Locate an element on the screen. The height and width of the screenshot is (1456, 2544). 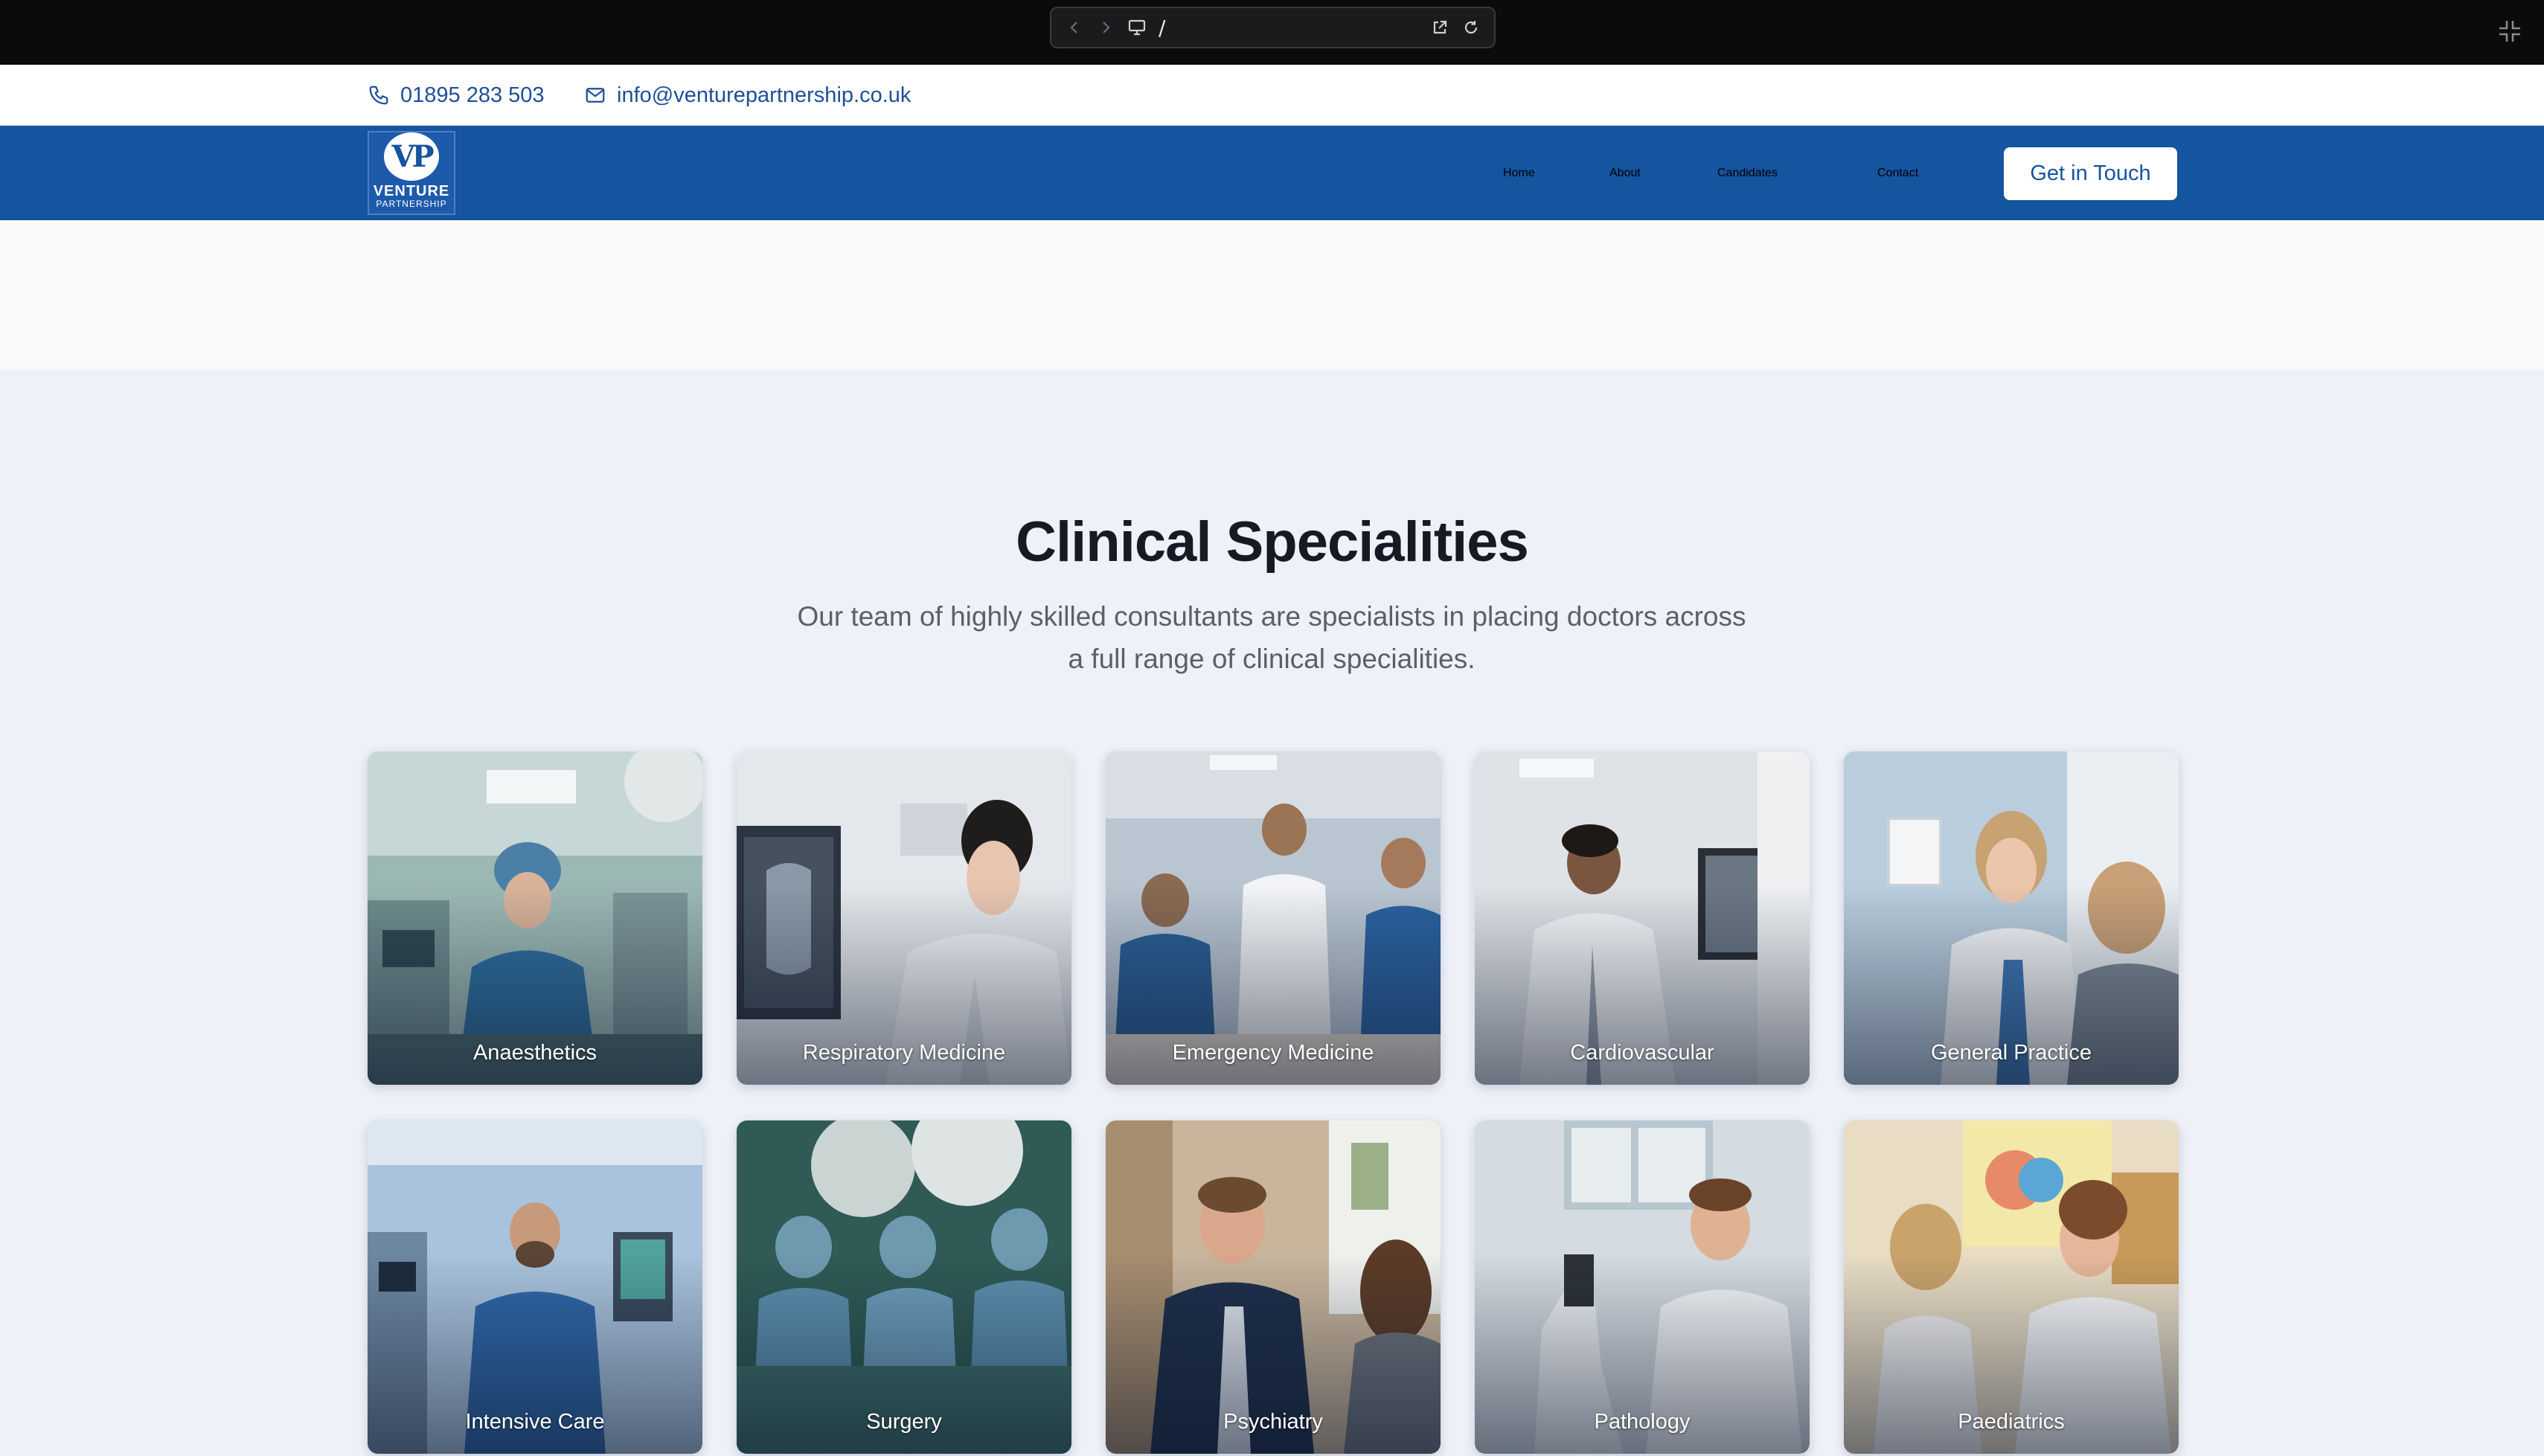
speciality-card-emergency-medicine: Emergency Medicine is located at coordinates (1273, 918).